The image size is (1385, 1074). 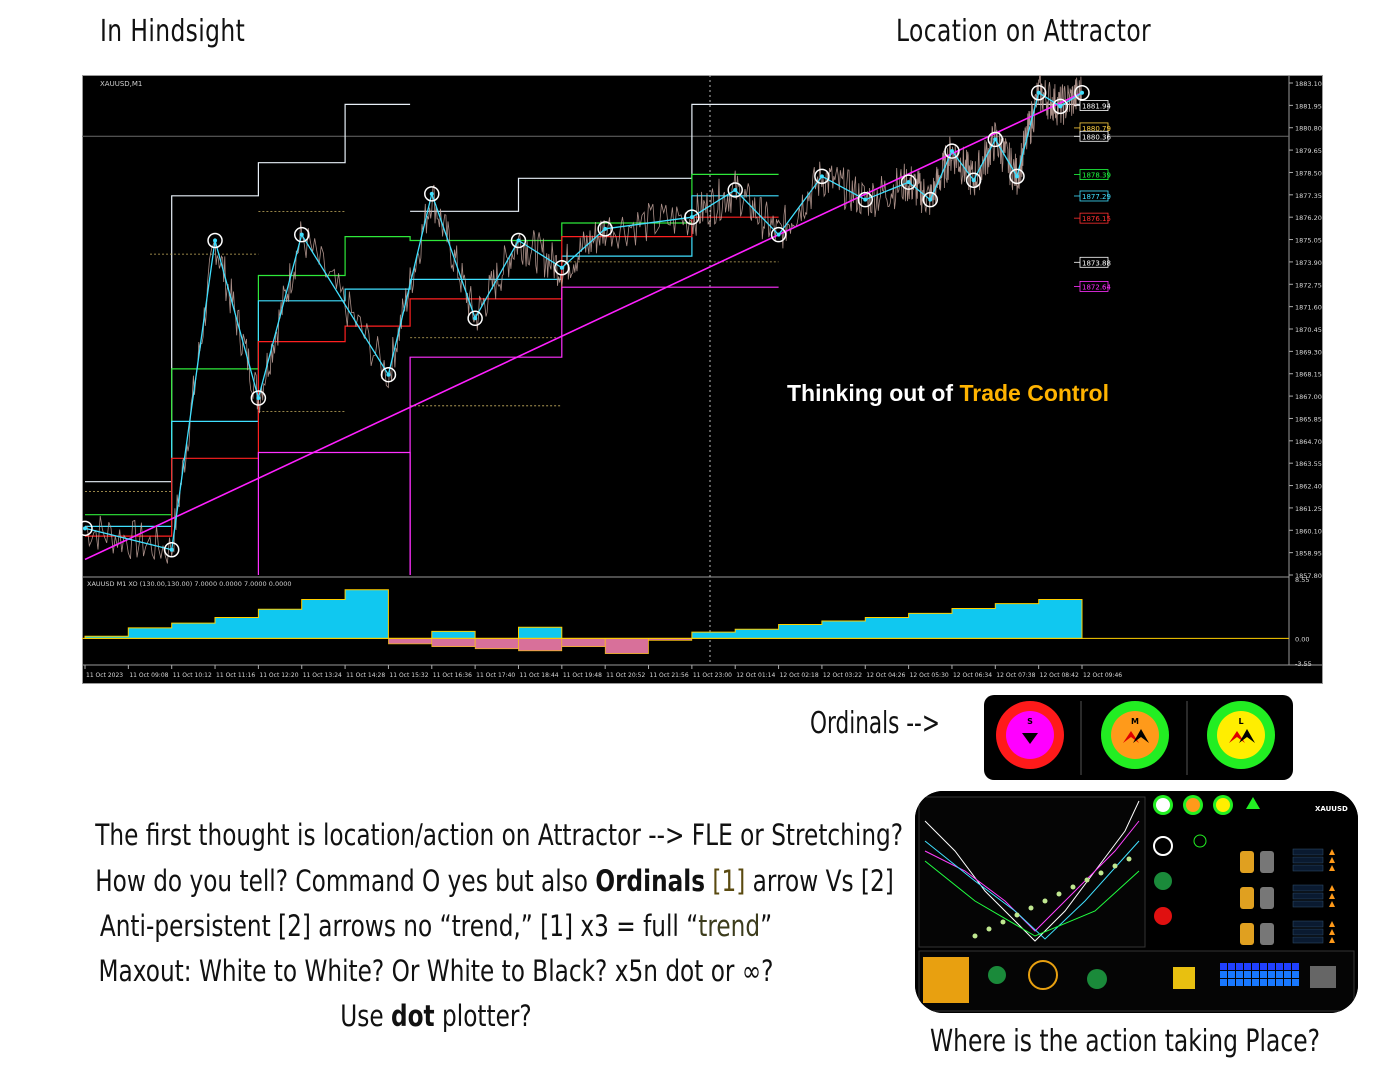 What do you see at coordinates (1308, 464) in the screenshot?
I see `y-tick-label: 1863.55` at bounding box center [1308, 464].